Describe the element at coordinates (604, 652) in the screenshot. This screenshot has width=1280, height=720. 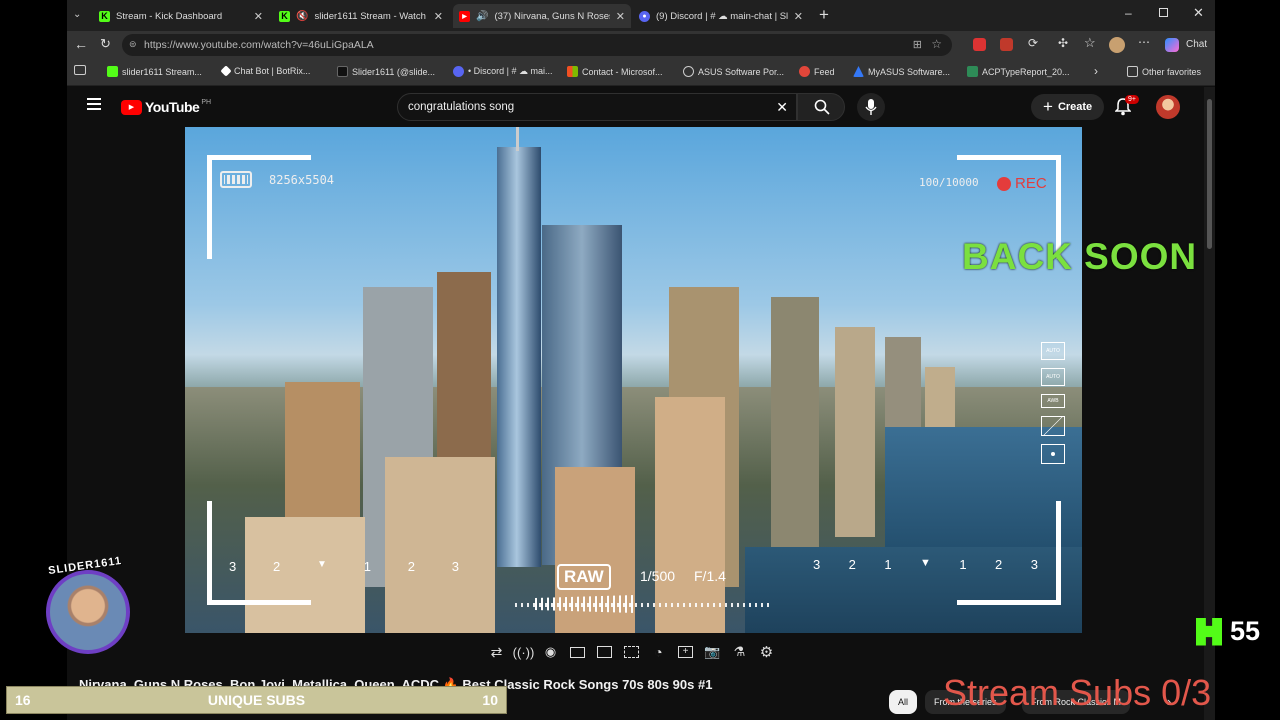
I see `fullscreen-icon` at that location.